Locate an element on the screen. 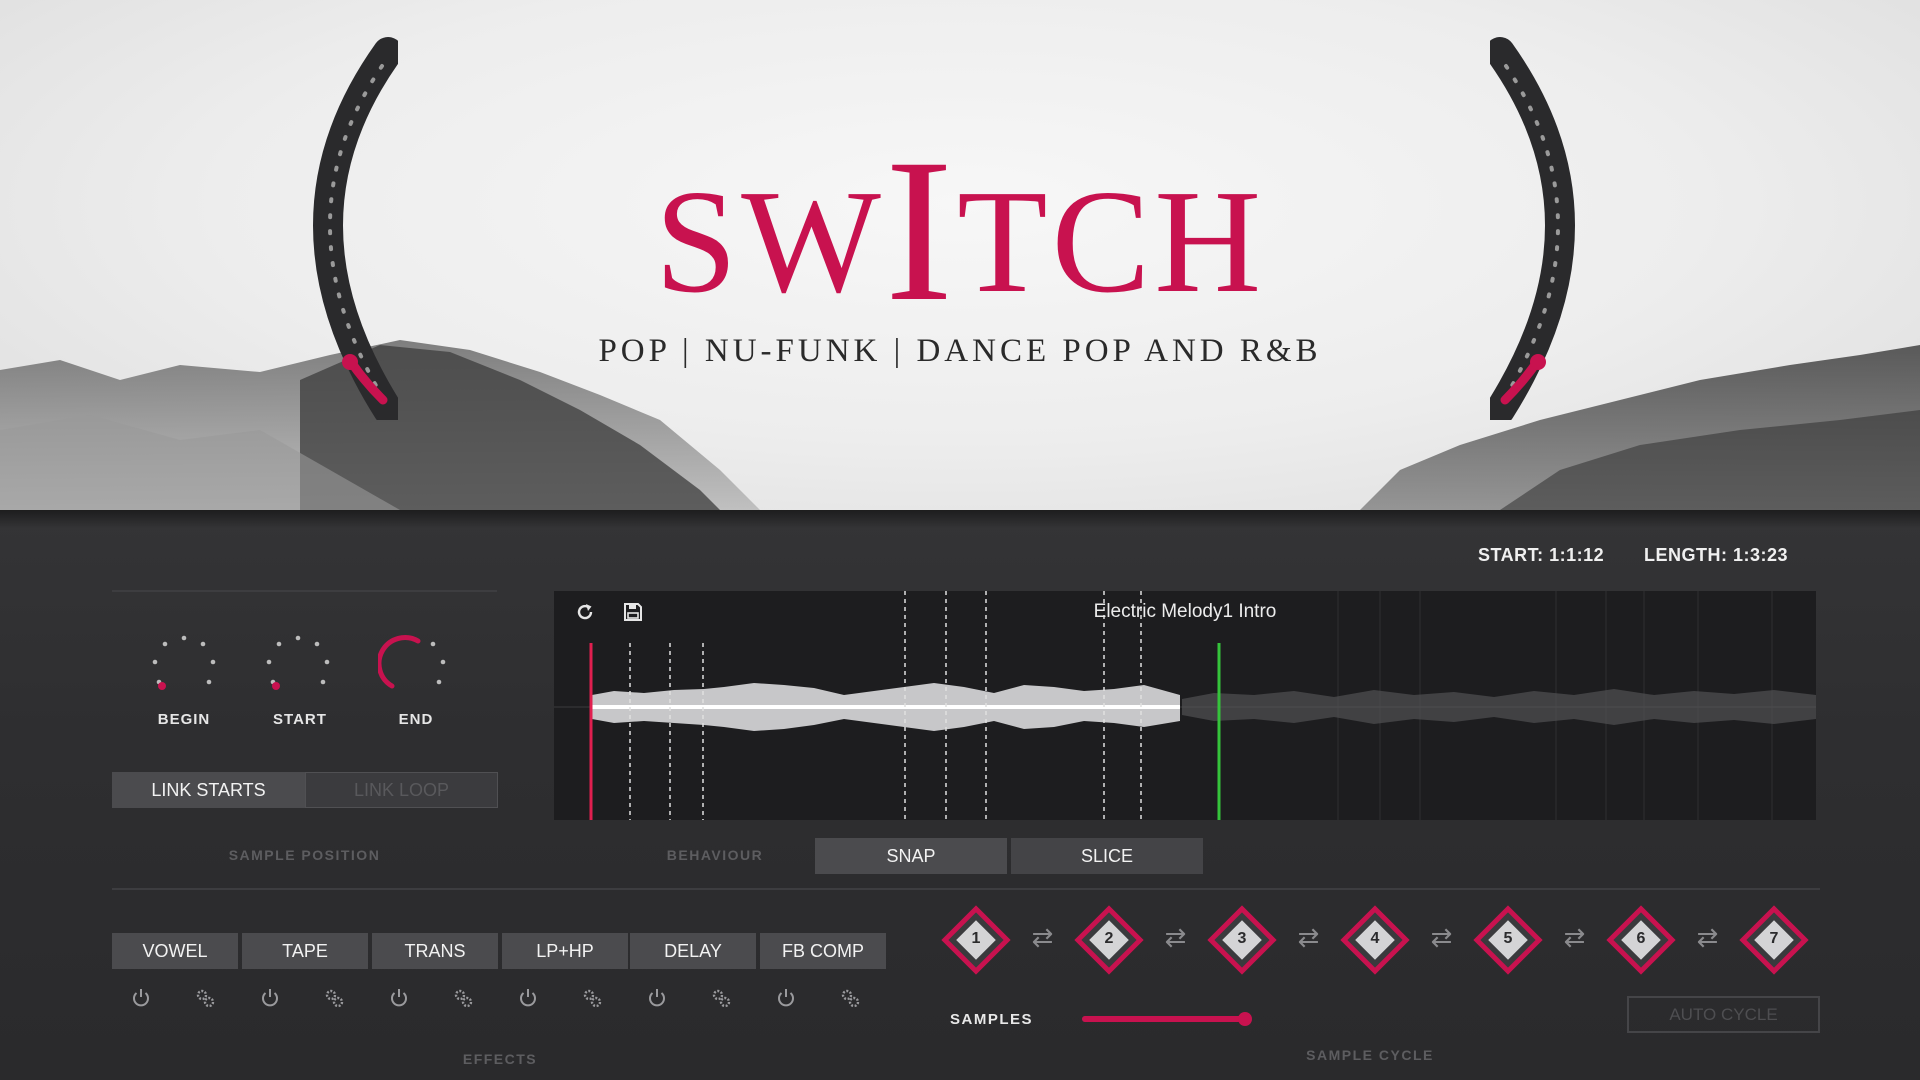 This screenshot has width=1920, height=1080. sample-slot-number: 6 is located at coordinates (1641, 938).